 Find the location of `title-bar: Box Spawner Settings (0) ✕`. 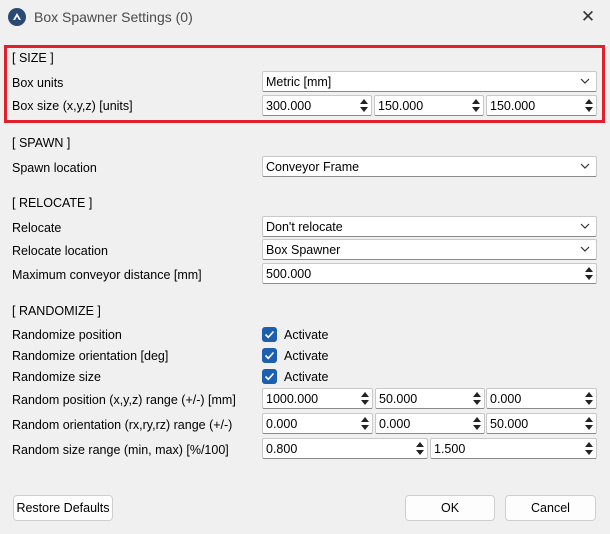

title-bar: Box Spawner Settings (0) ✕ is located at coordinates (305, 17).